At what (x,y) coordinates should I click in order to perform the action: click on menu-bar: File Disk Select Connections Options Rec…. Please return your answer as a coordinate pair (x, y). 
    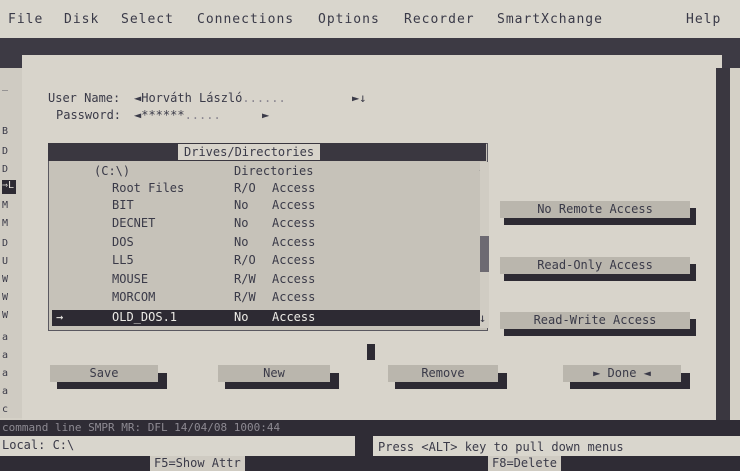
    Looking at the image, I should click on (370, 19).